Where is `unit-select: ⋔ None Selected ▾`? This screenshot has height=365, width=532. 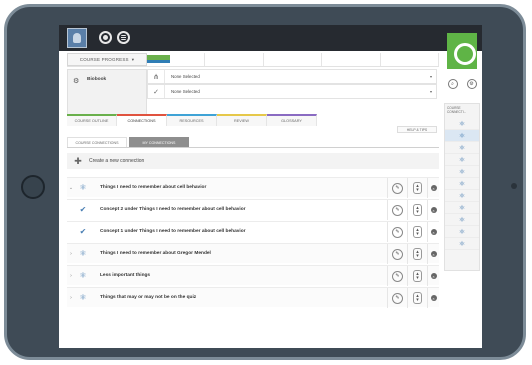
unit-select: ⋔ None Selected ▾ is located at coordinates (292, 76).